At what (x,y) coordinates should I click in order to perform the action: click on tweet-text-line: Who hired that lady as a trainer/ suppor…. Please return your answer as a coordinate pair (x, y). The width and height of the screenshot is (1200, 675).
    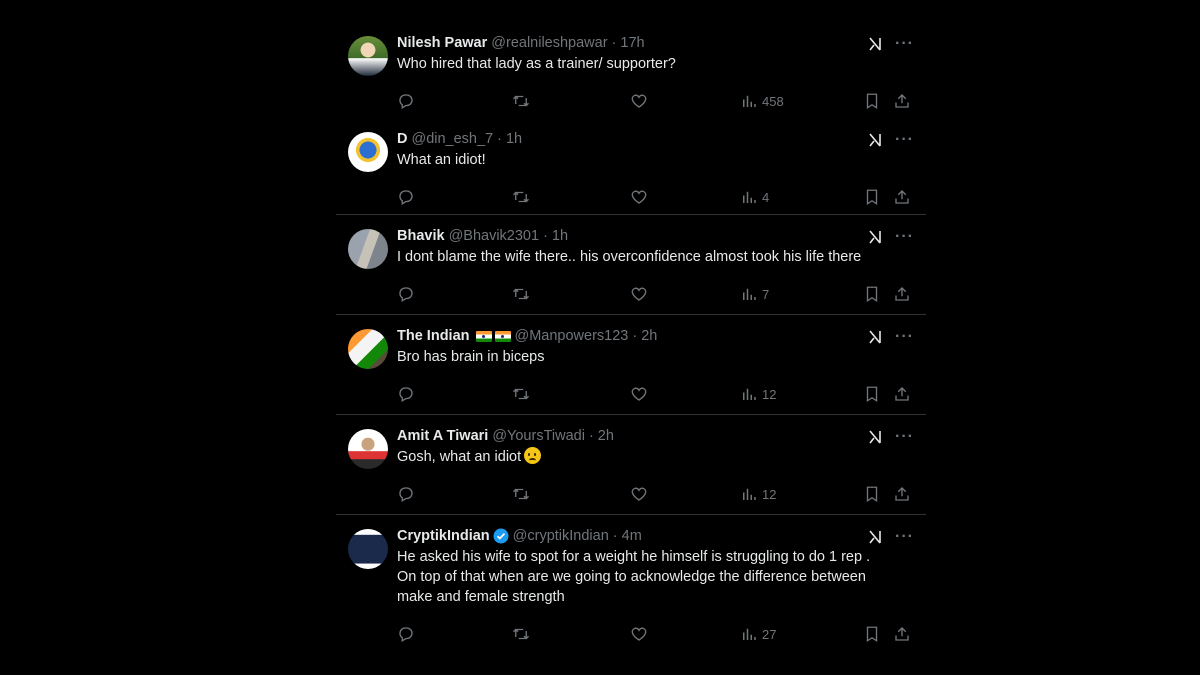
    Looking at the image, I should click on (536, 64).